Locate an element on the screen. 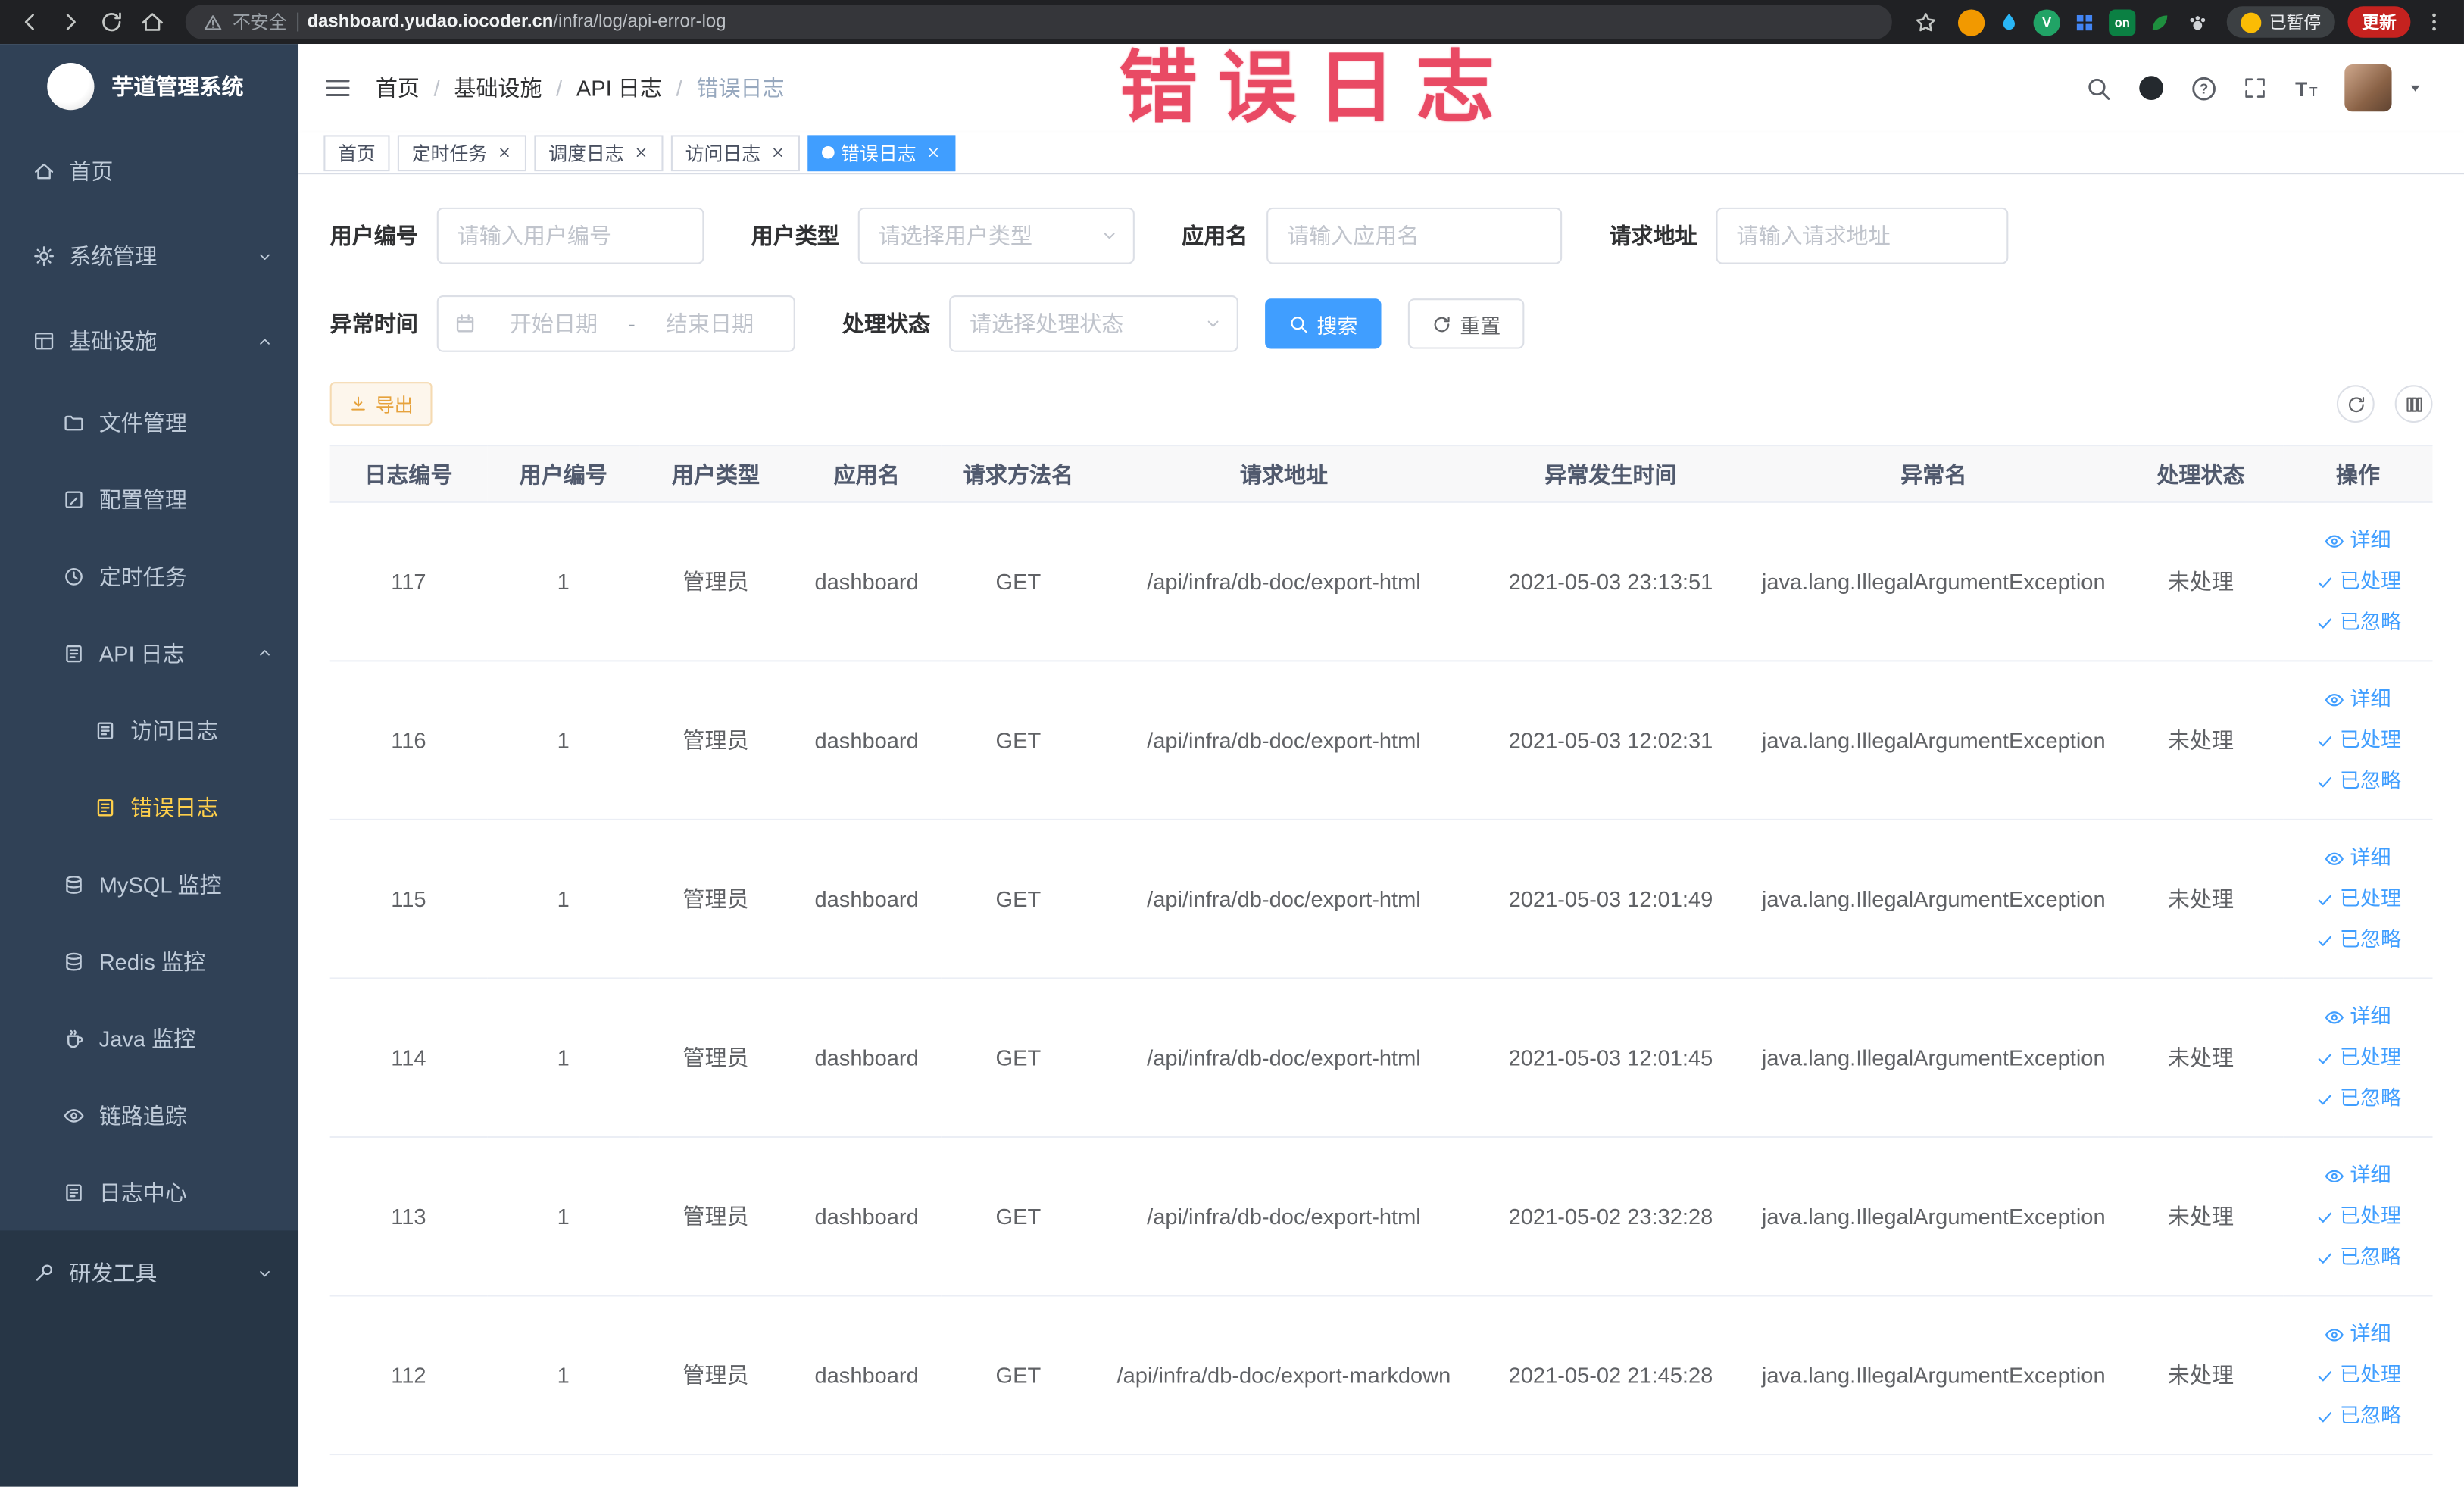 The width and height of the screenshot is (2464, 1487). fullscreen-icon is located at coordinates (2254, 88).